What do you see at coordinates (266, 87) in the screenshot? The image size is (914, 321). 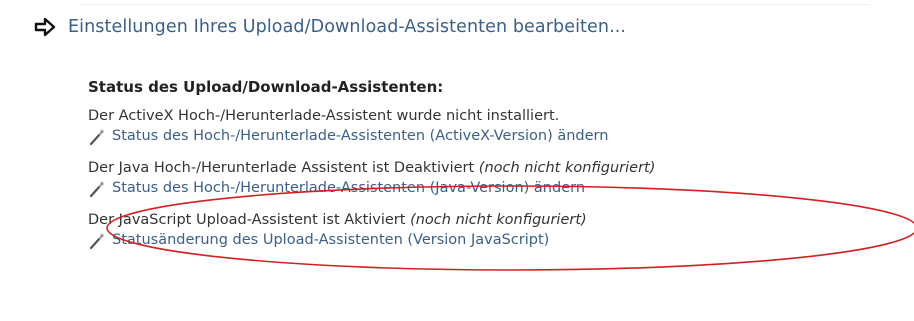 I see `panel-title: Status des Upload/Download-Assistenten:` at bounding box center [266, 87].